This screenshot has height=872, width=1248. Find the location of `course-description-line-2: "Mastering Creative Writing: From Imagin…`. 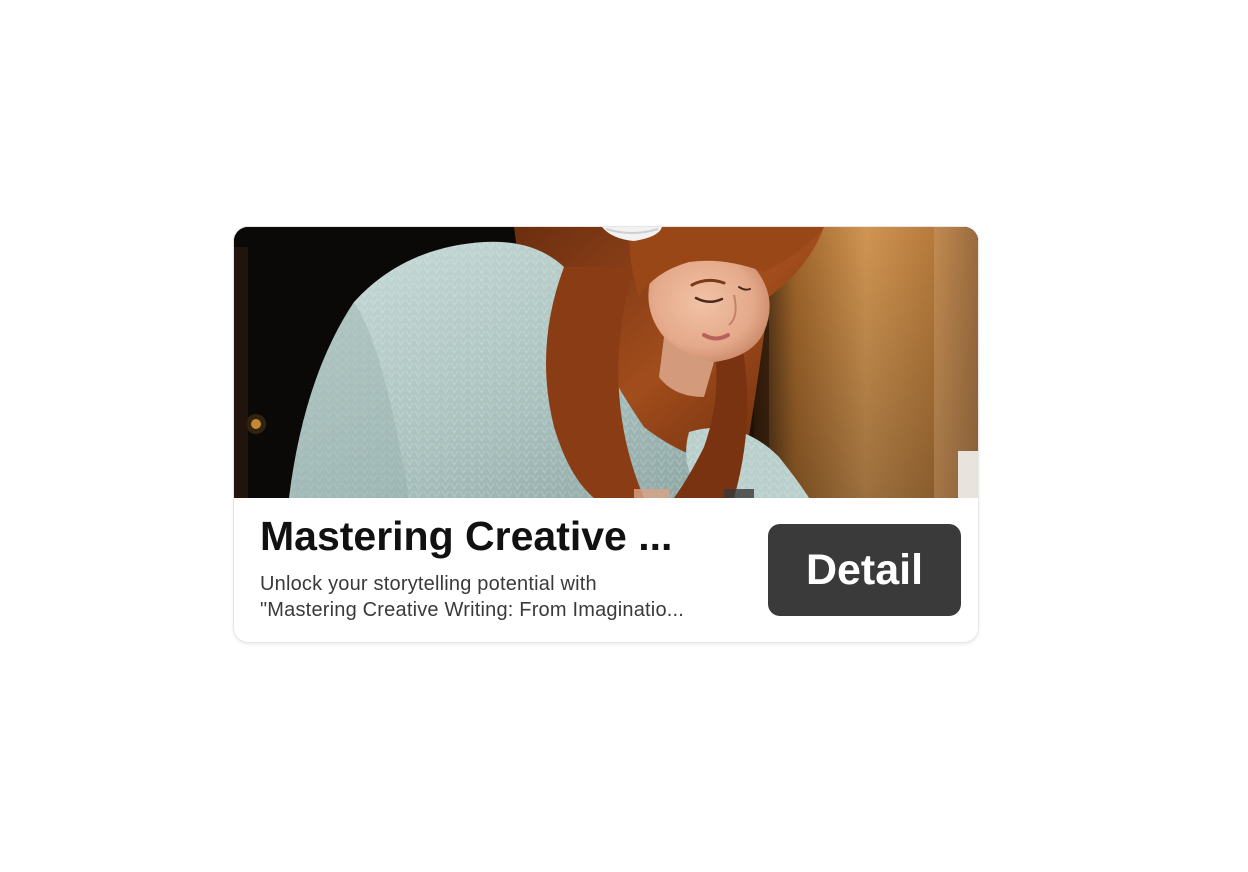

course-description-line-2: "Mastering Creative Writing: From Imagin… is located at coordinates (472, 610).